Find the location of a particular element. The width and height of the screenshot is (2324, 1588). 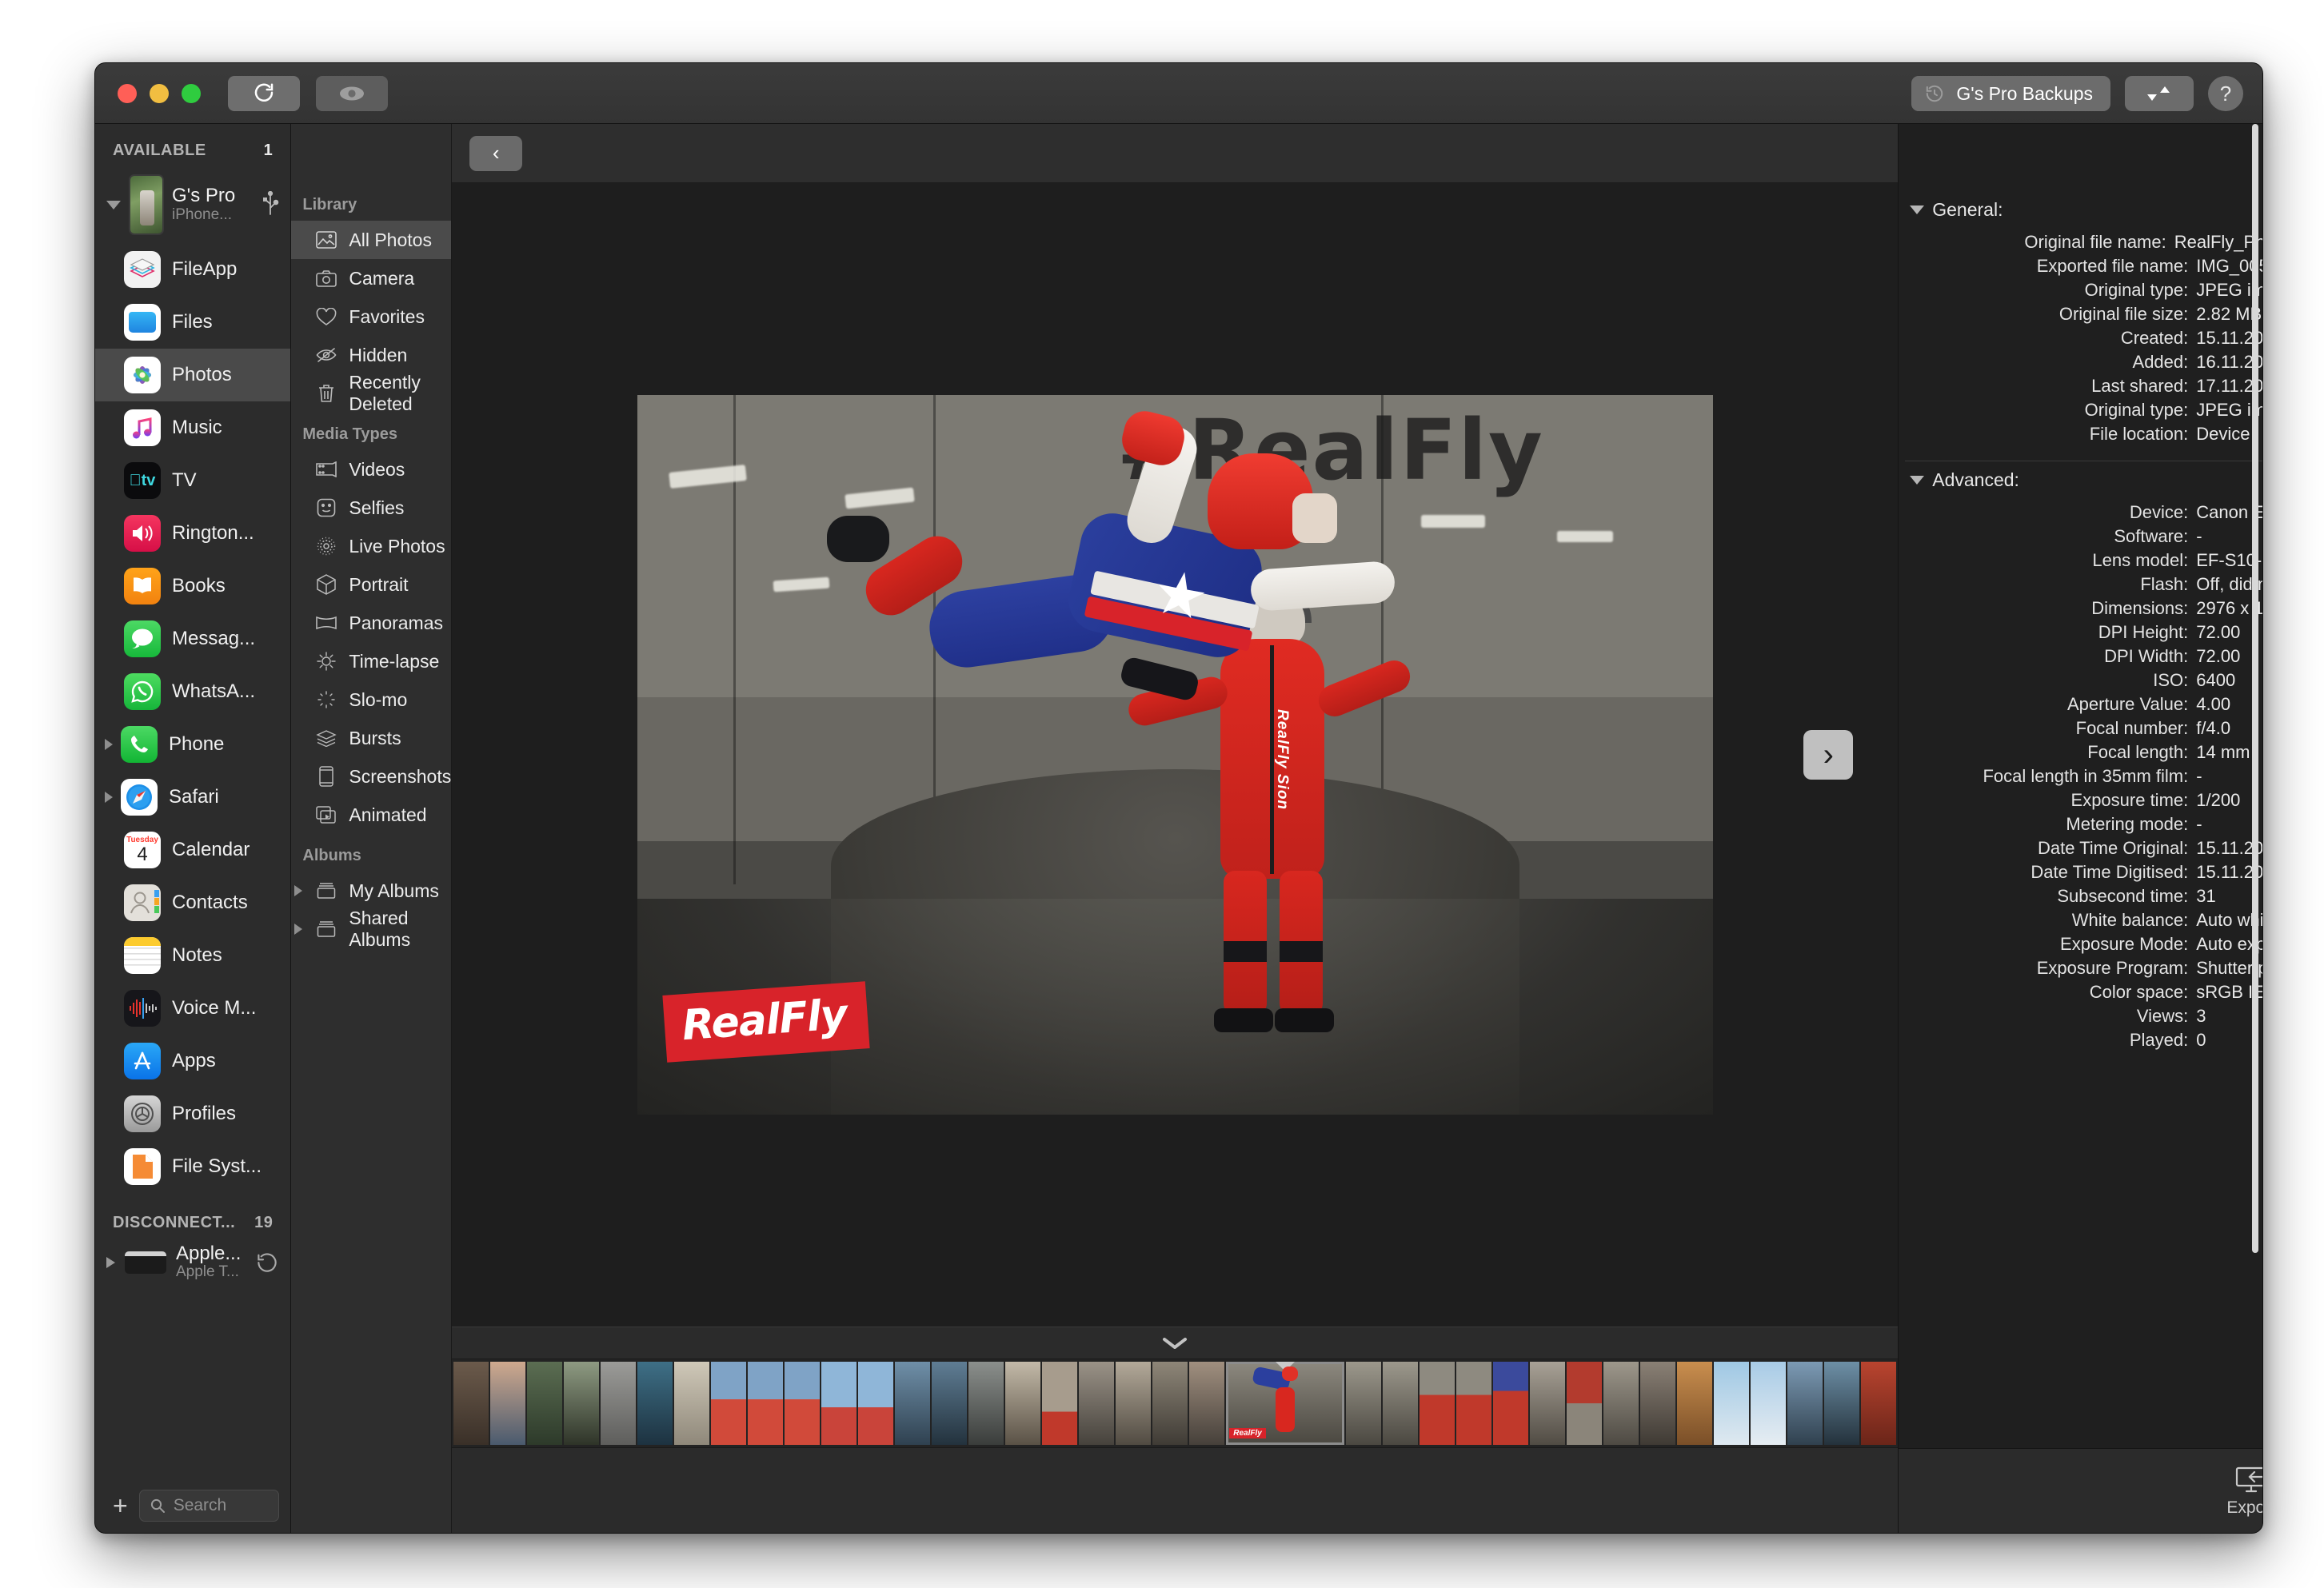

sidebar-item-music: Music is located at coordinates (192, 427).